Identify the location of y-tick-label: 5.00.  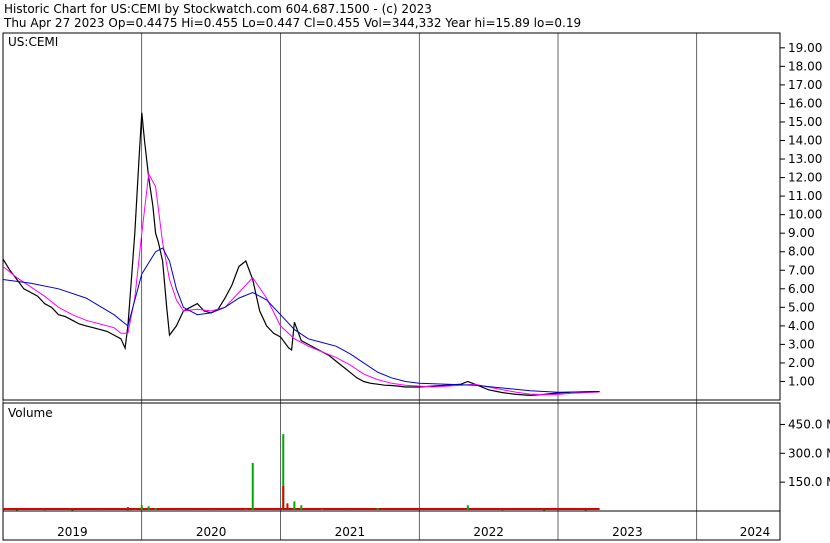
(801, 307).